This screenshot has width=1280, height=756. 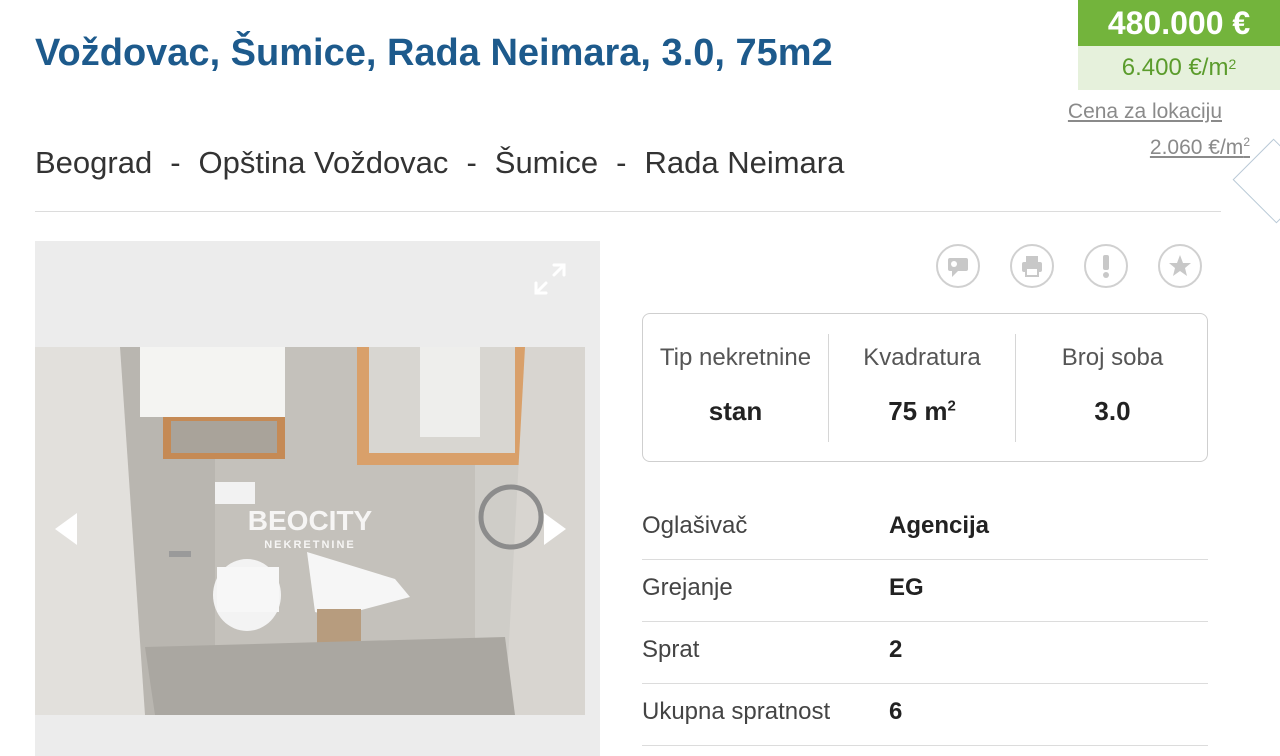 What do you see at coordinates (951, 406) in the screenshot?
I see `summary-area-exp: 2` at bounding box center [951, 406].